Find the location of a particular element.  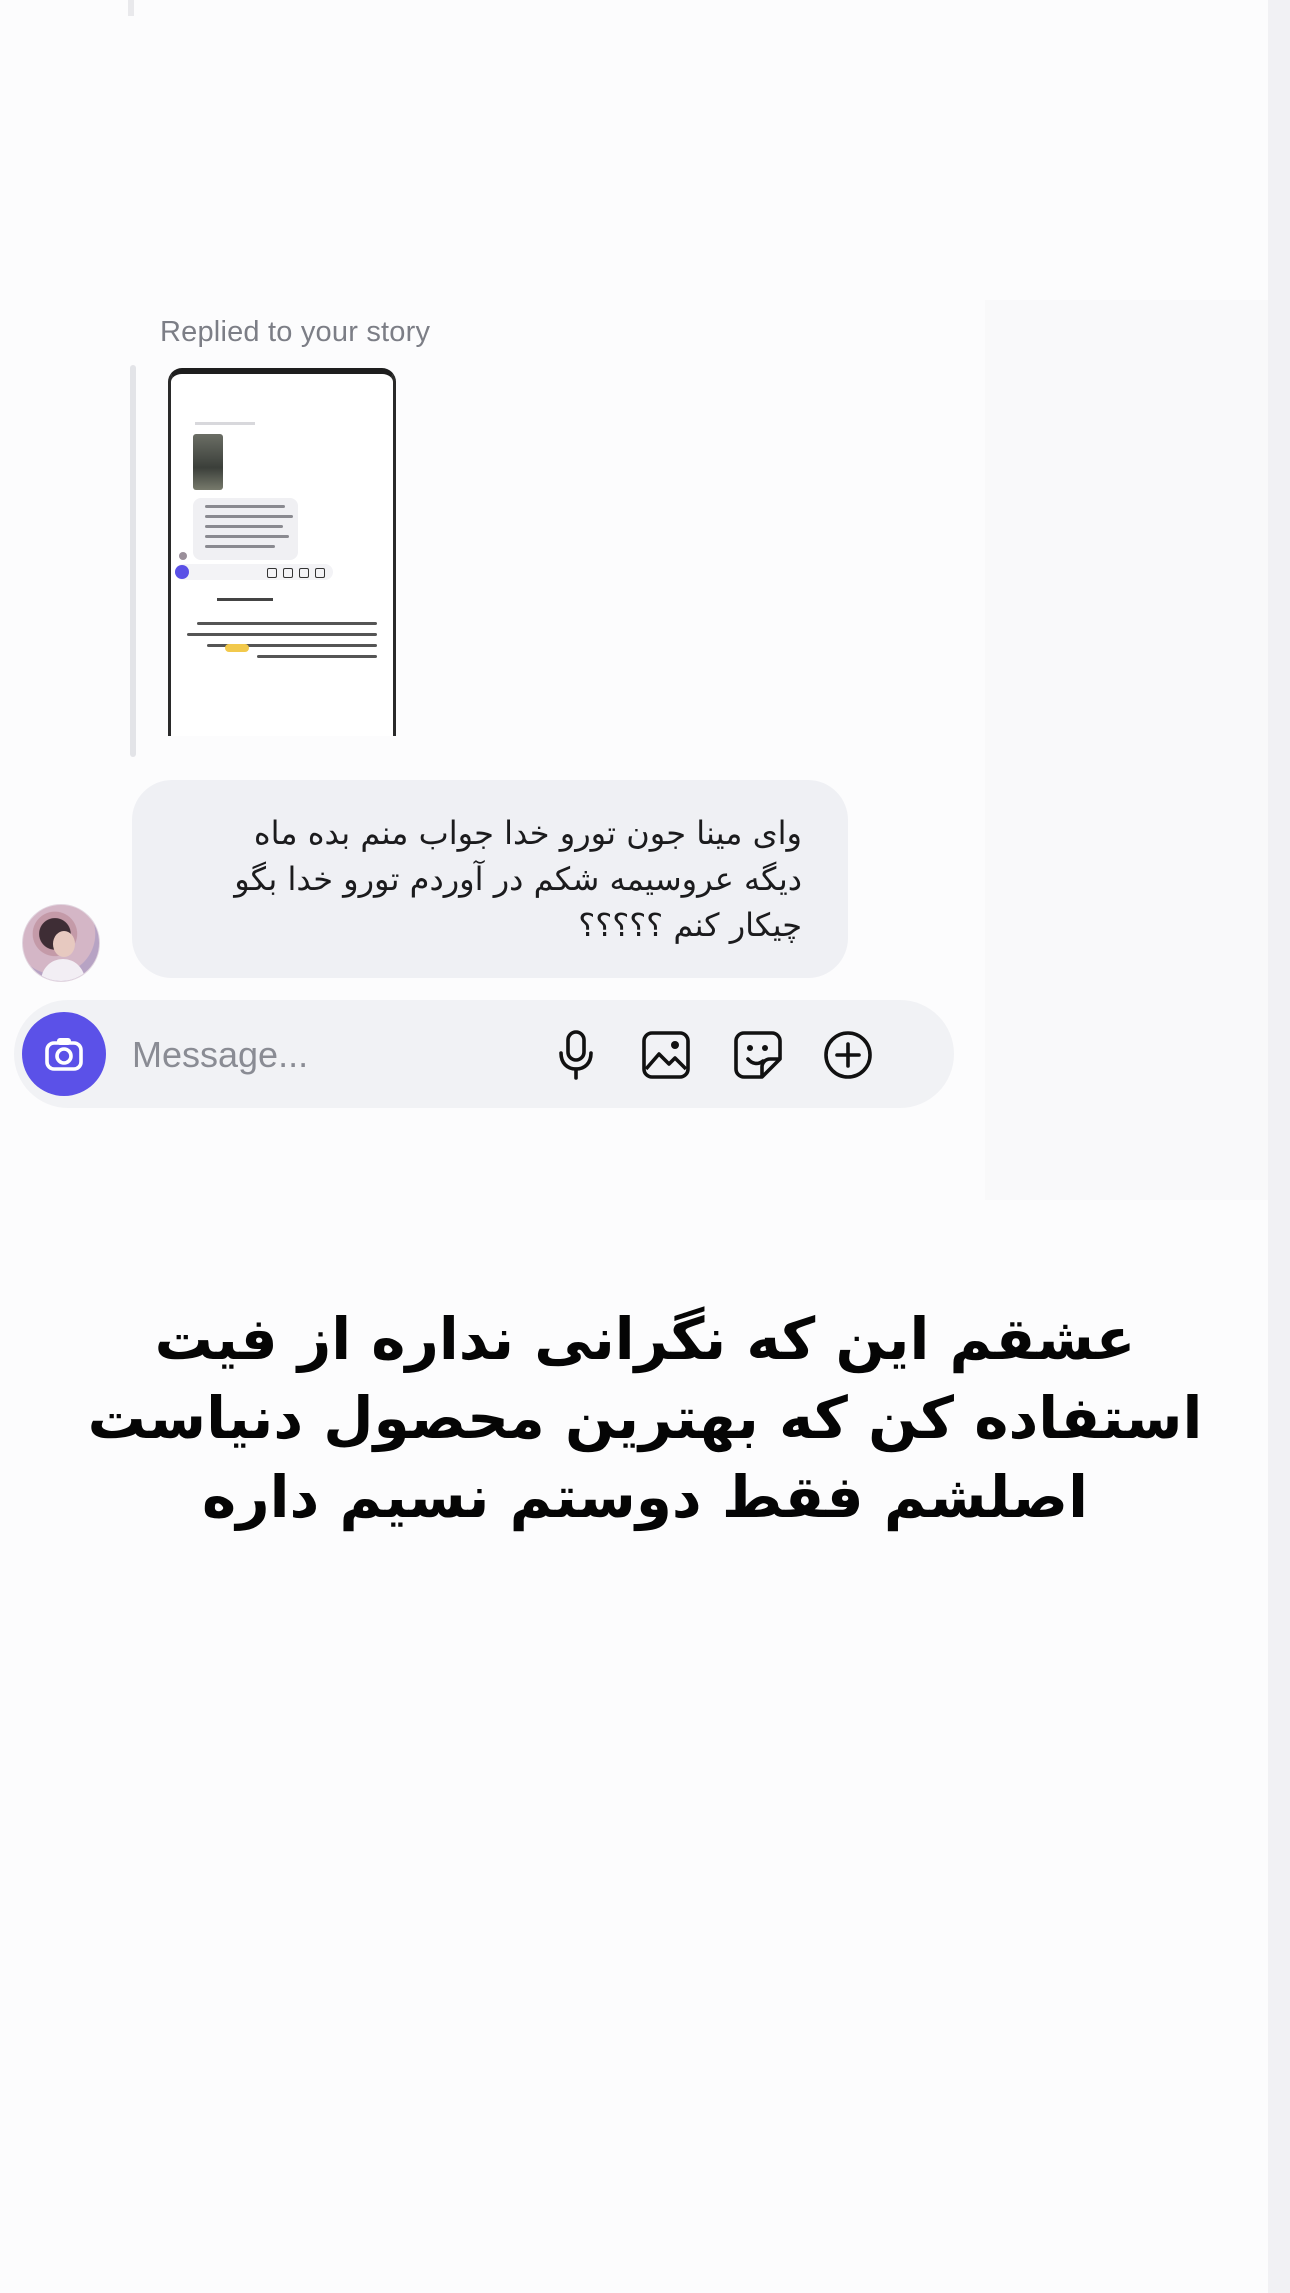

replied-to-story-label: Replied to your story is located at coordinates (295, 332).